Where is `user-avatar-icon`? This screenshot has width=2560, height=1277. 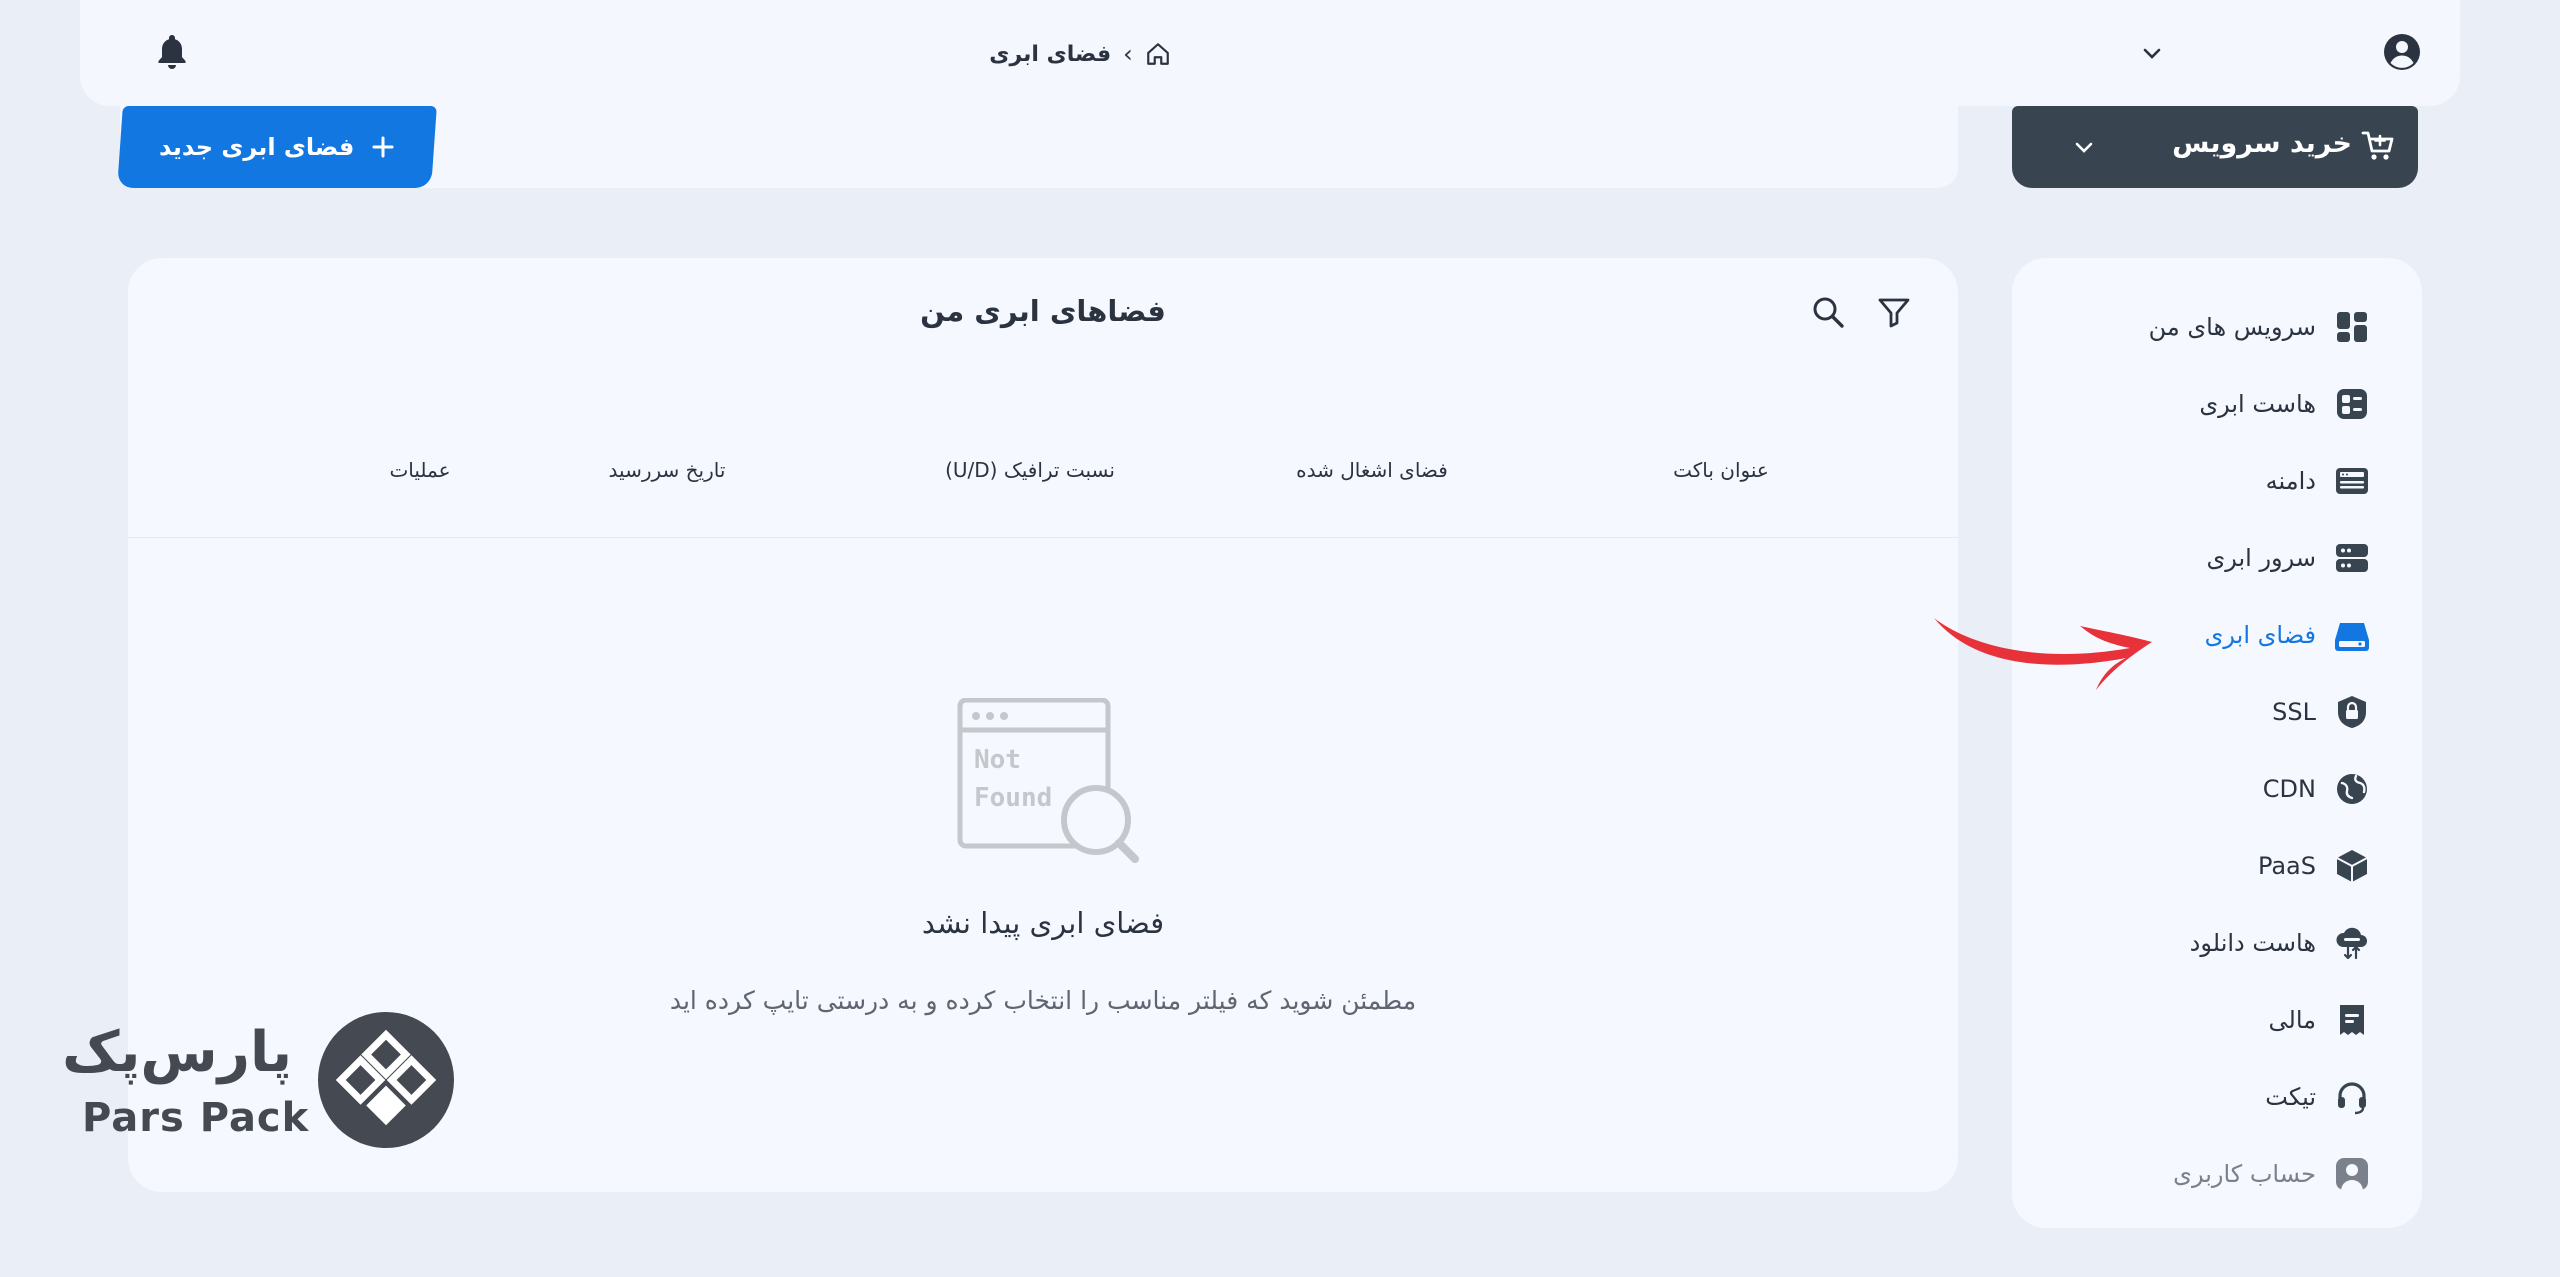
user-avatar-icon is located at coordinates (2402, 52).